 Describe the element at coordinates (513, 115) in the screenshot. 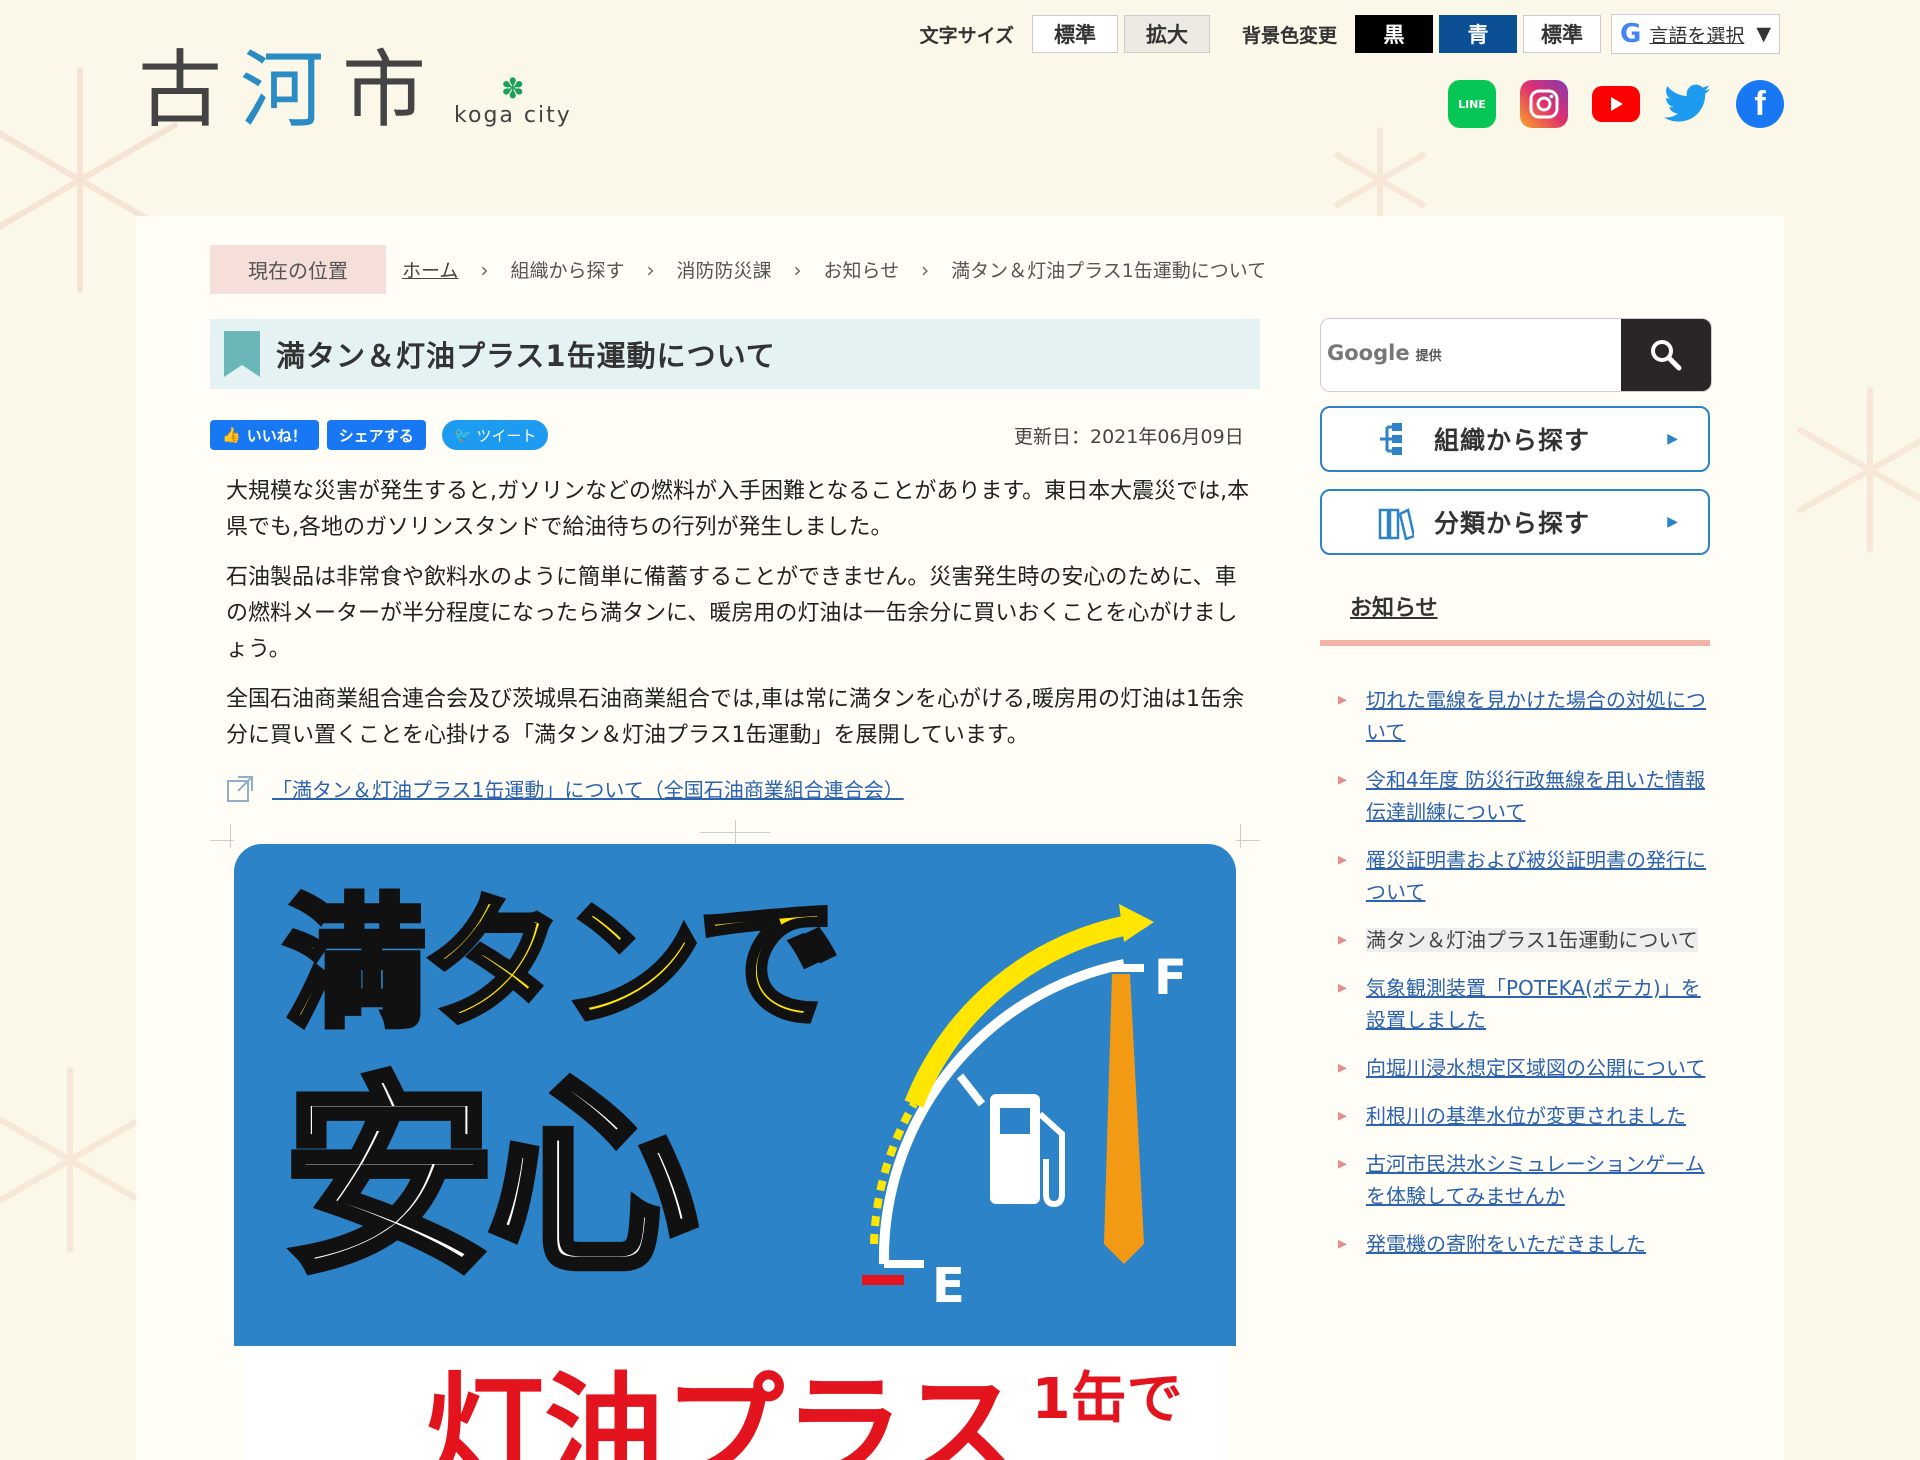

I see `logo-roman: koga city` at that location.